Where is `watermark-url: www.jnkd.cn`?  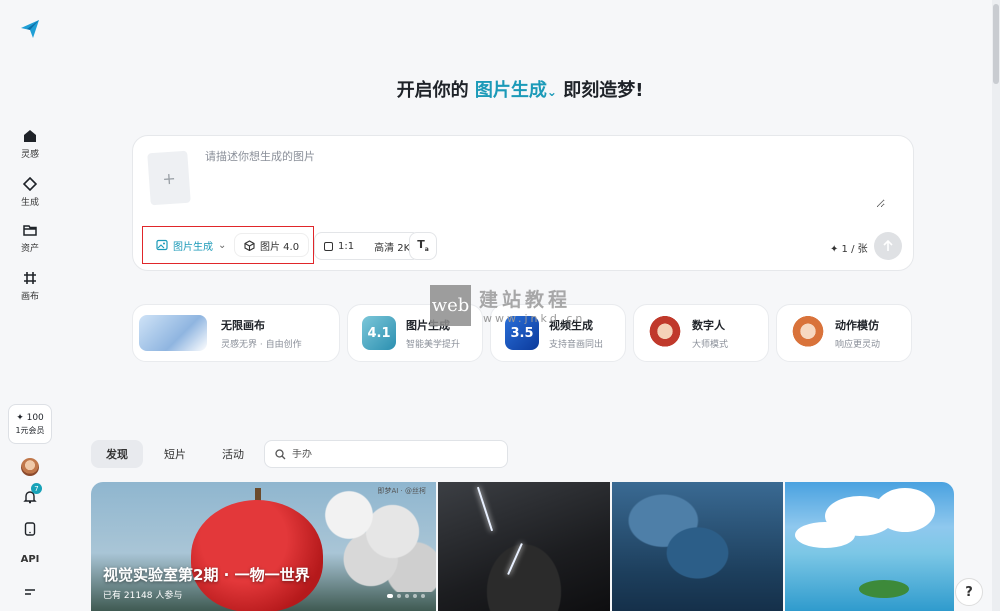 watermark-url: www.jnkd.cn is located at coordinates (534, 318).